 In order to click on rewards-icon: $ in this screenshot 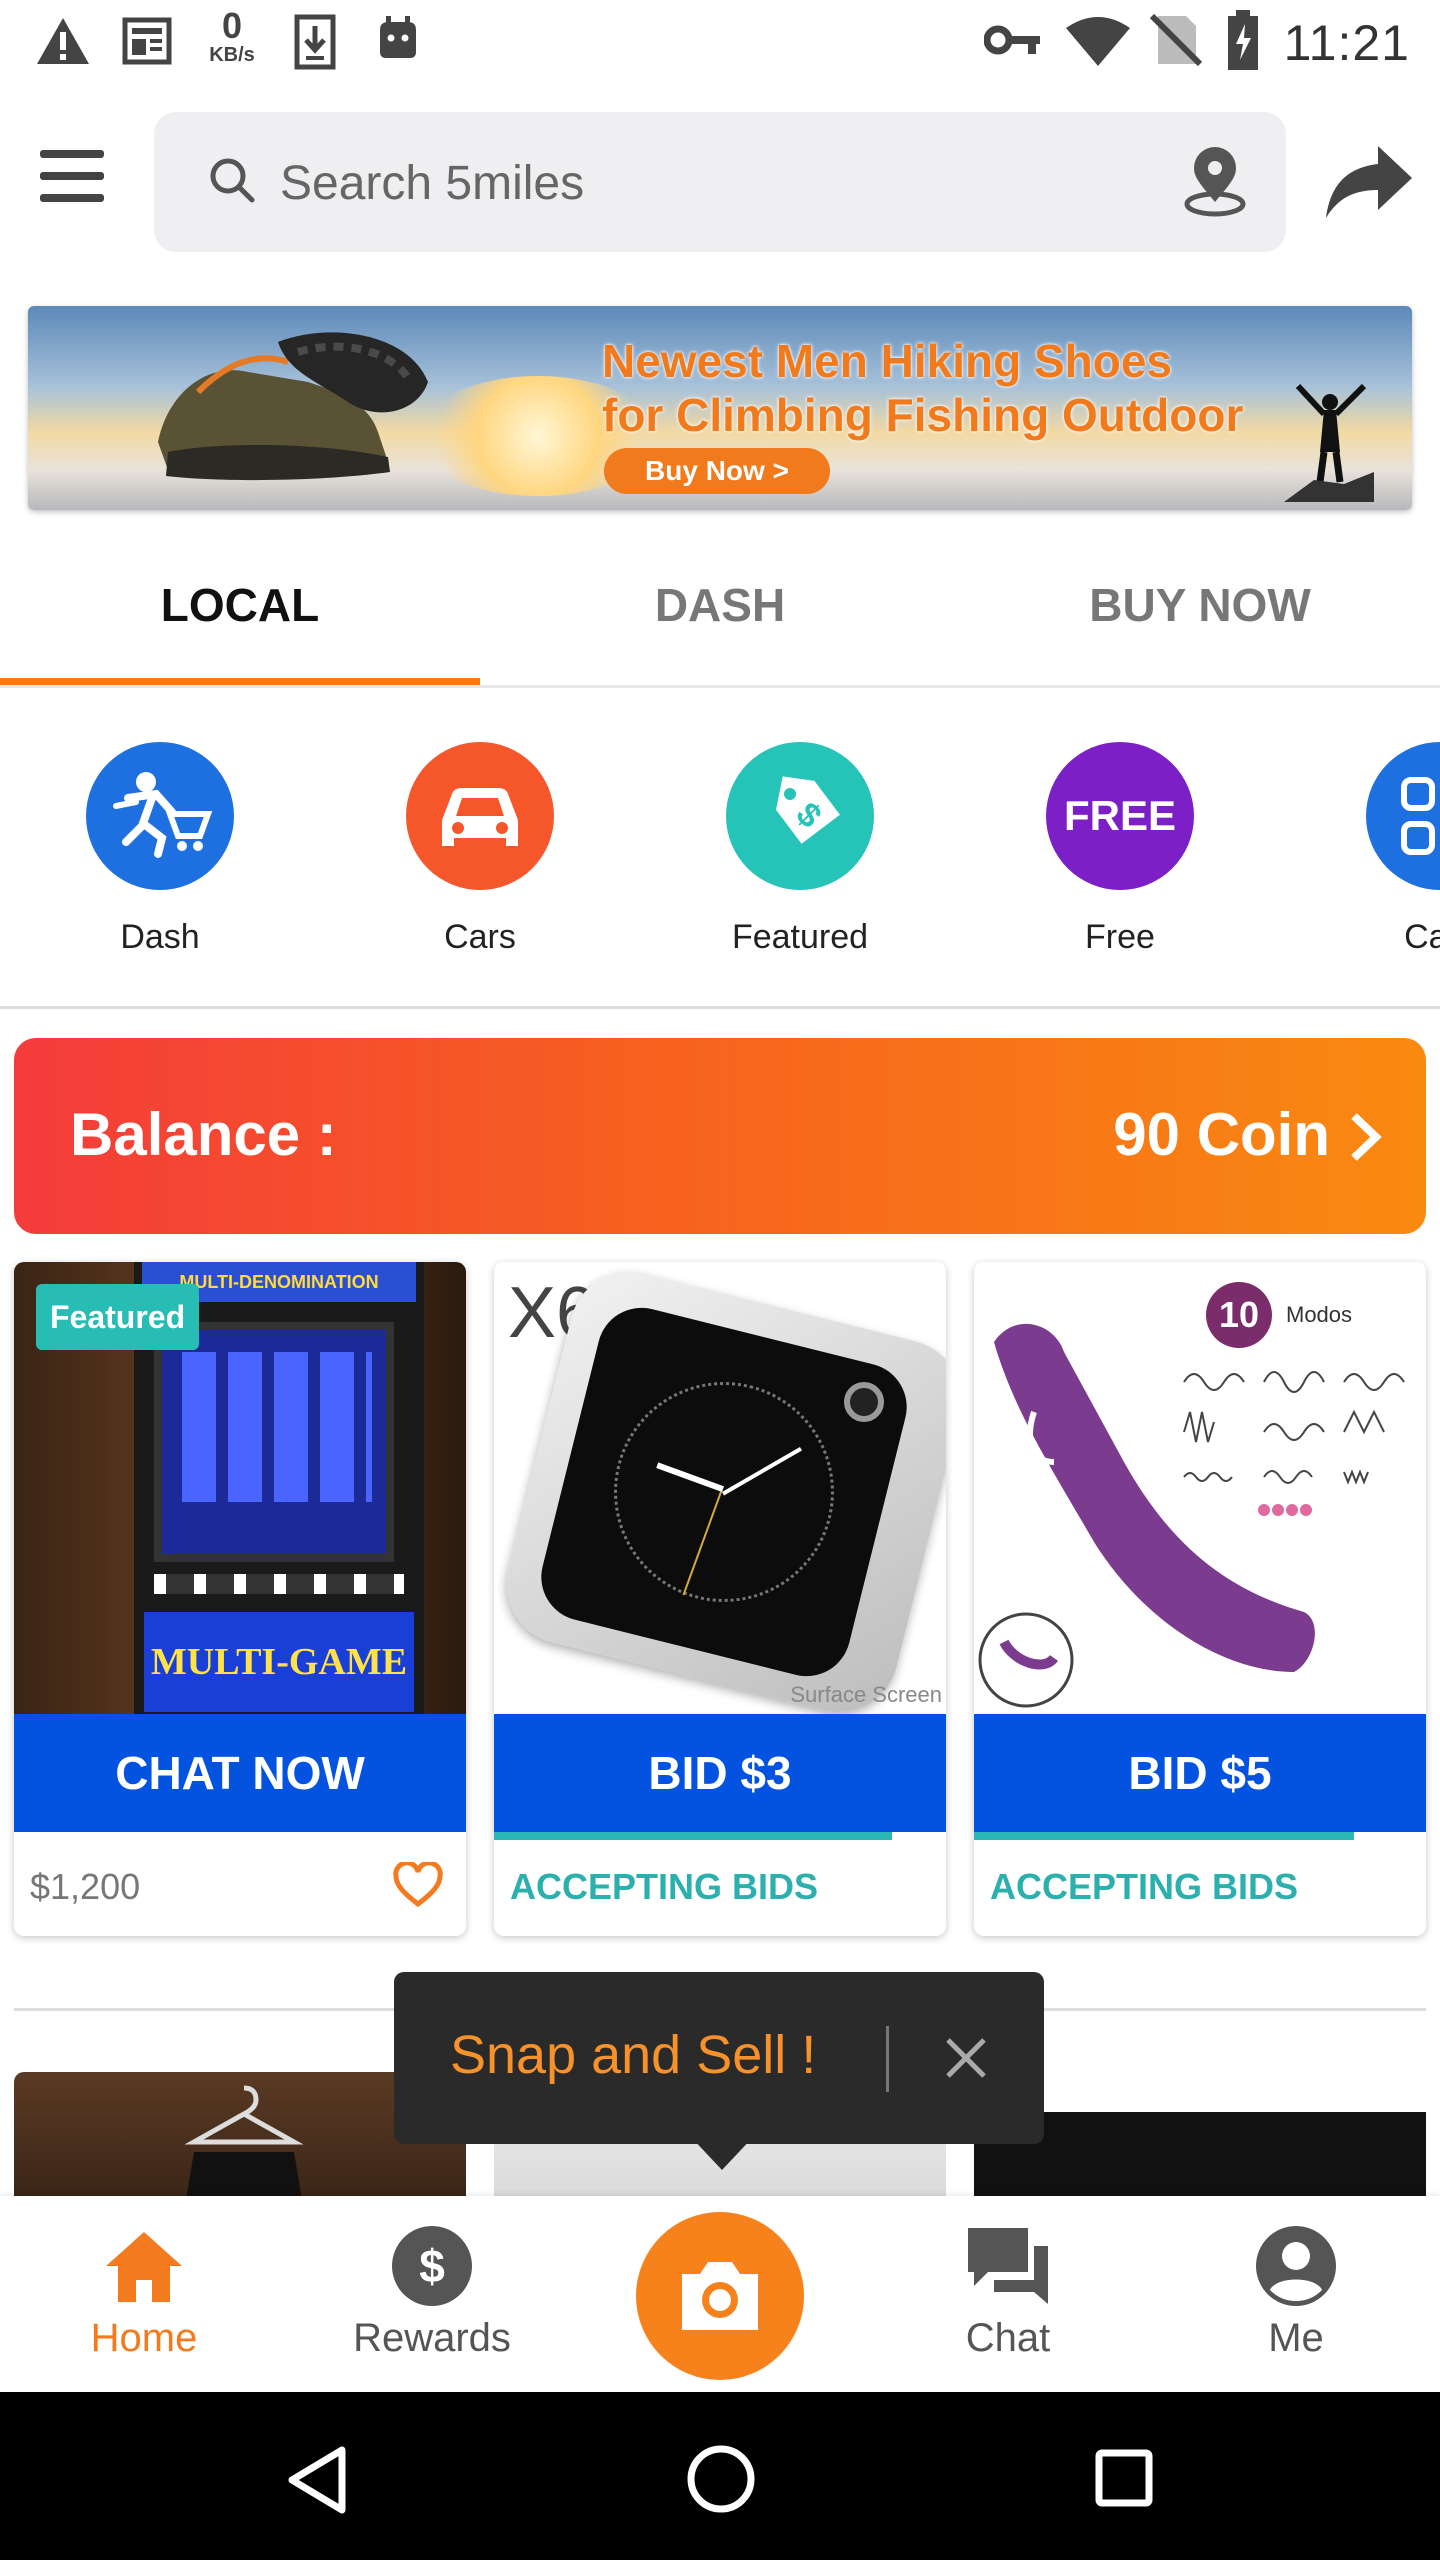, I will do `click(432, 2266)`.